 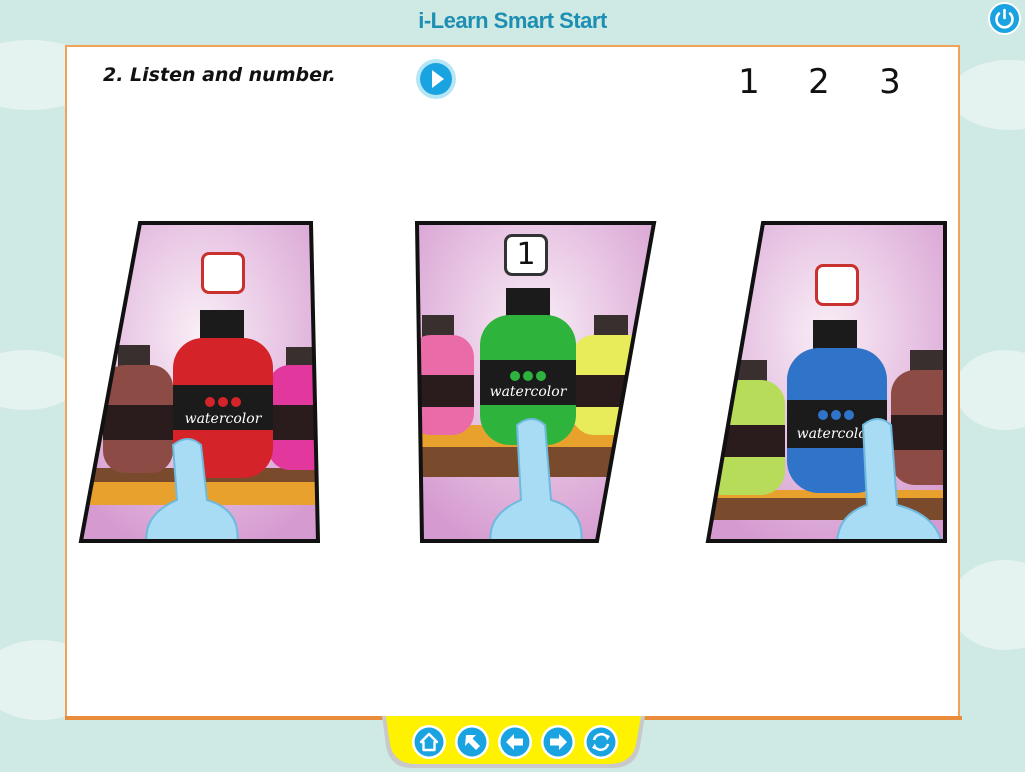 I want to click on red-paint-bottle-image: watercolor, so click(x=199, y=382).